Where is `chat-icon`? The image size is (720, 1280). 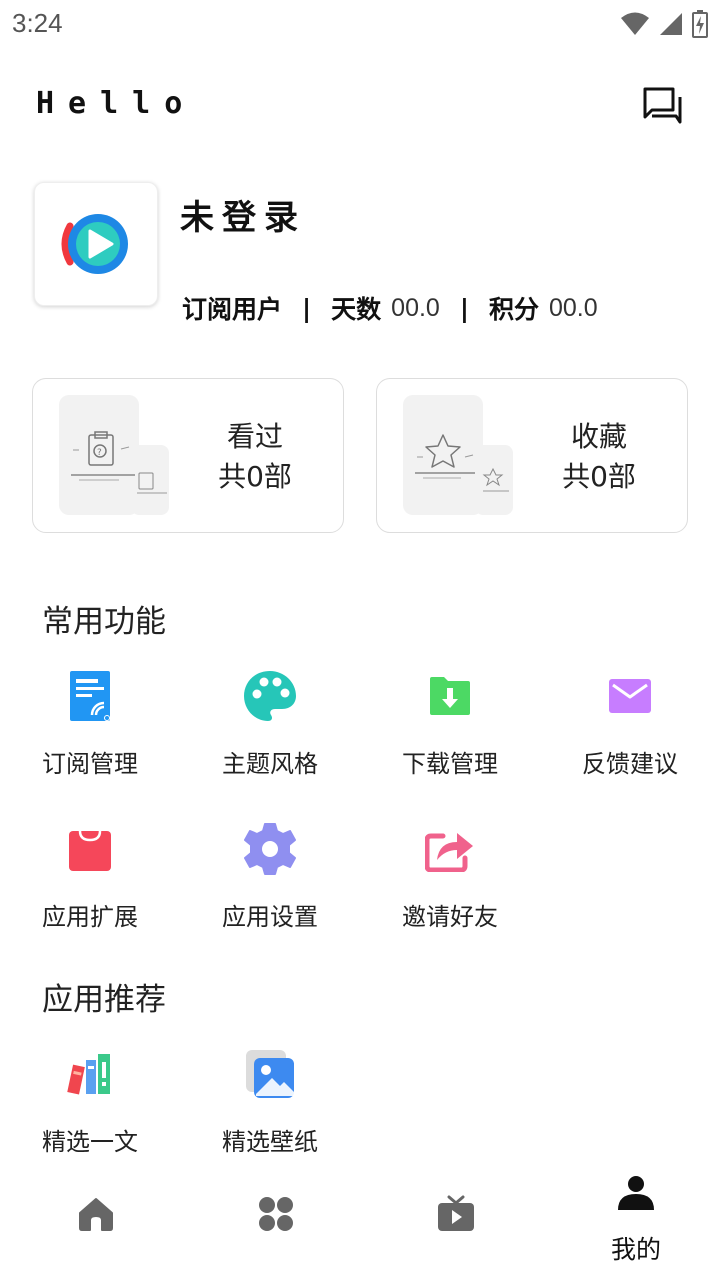 chat-icon is located at coordinates (662, 105).